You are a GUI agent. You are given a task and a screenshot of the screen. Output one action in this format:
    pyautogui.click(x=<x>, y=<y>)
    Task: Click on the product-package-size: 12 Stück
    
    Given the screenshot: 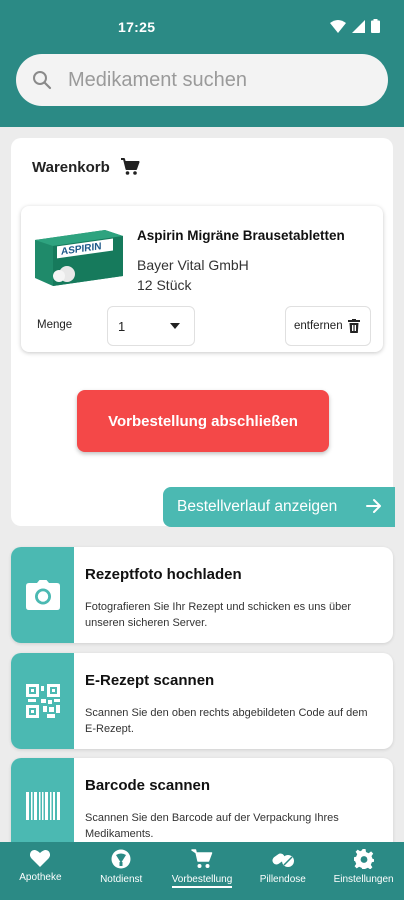 What is the action you would take?
    pyautogui.click(x=164, y=285)
    